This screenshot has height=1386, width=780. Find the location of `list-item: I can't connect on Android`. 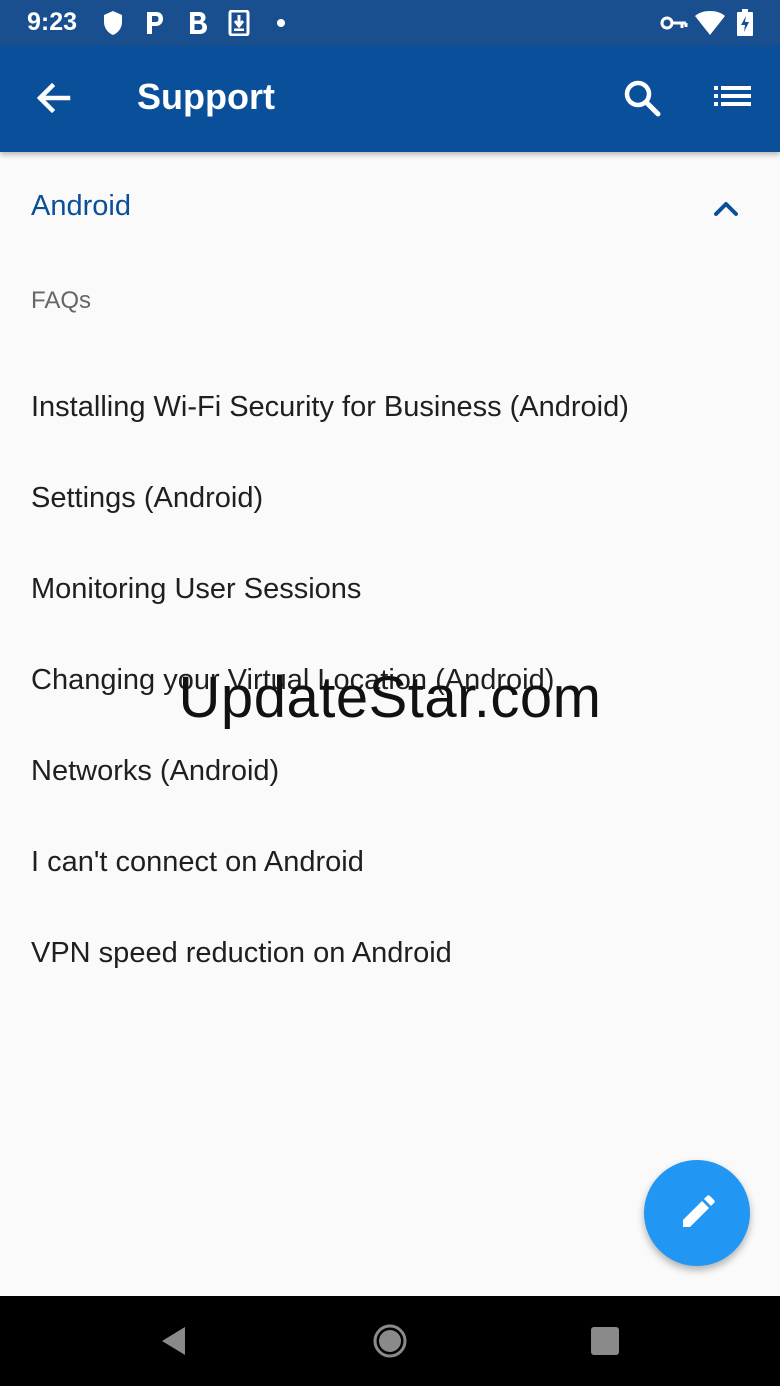

list-item: I can't connect on Android is located at coordinates (390, 863).